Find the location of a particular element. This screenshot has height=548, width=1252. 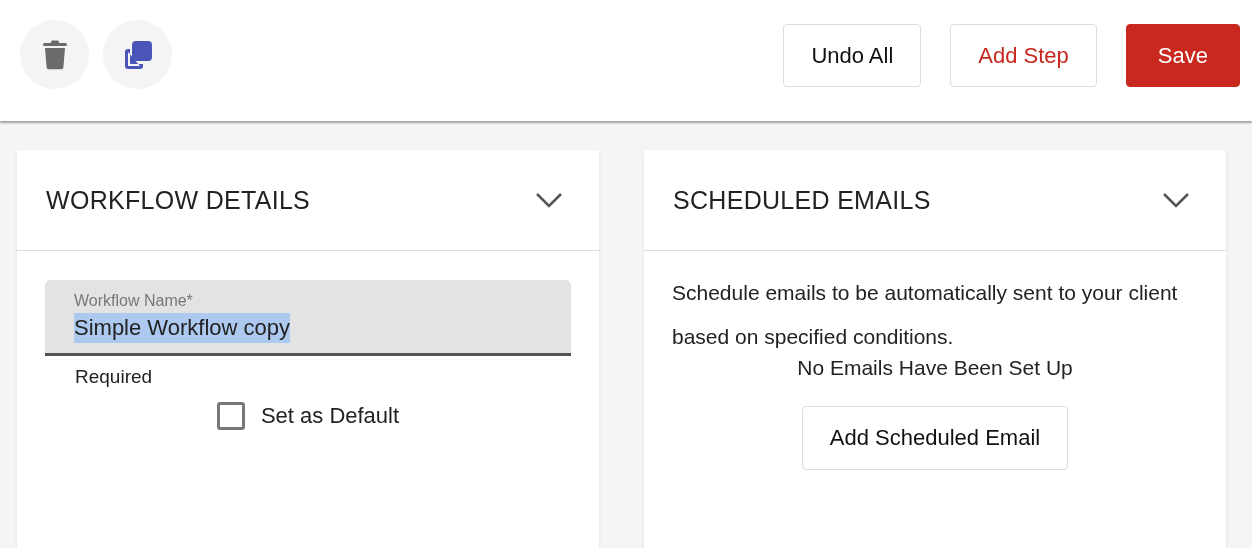

toolbar-button: Add Step is located at coordinates (1023, 55).